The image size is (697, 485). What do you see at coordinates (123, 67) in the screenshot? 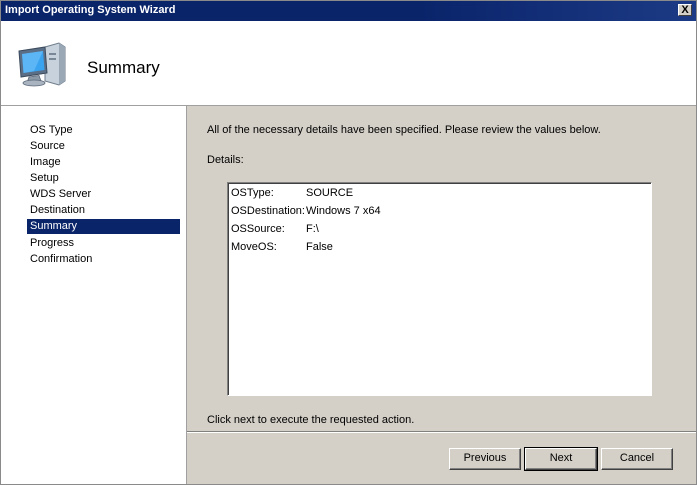
I see `page-title: Summary` at bounding box center [123, 67].